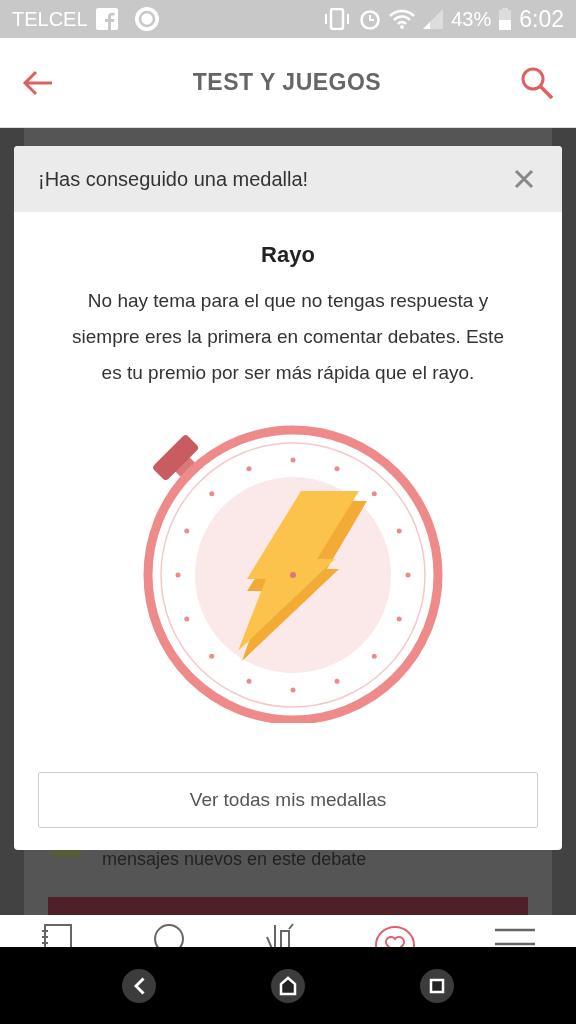  I want to click on dialog-title: ¡Has conseguido una medalla!, so click(173, 179).